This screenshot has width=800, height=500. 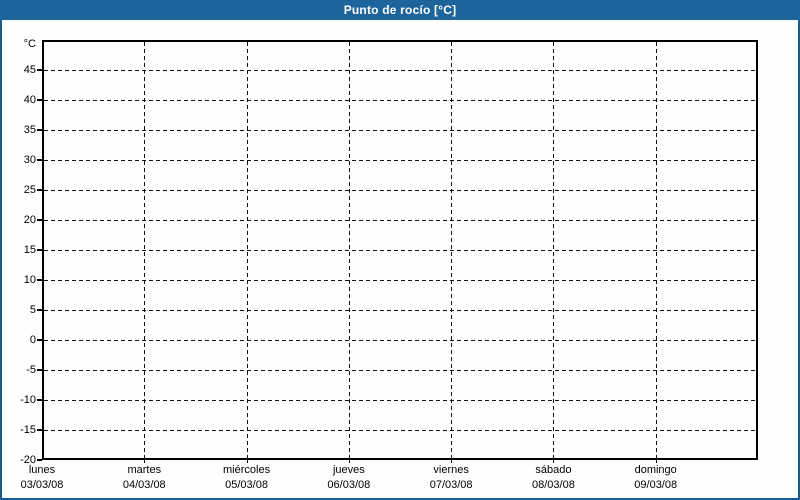 I want to click on y-tick-label: 10, so click(x=29, y=280).